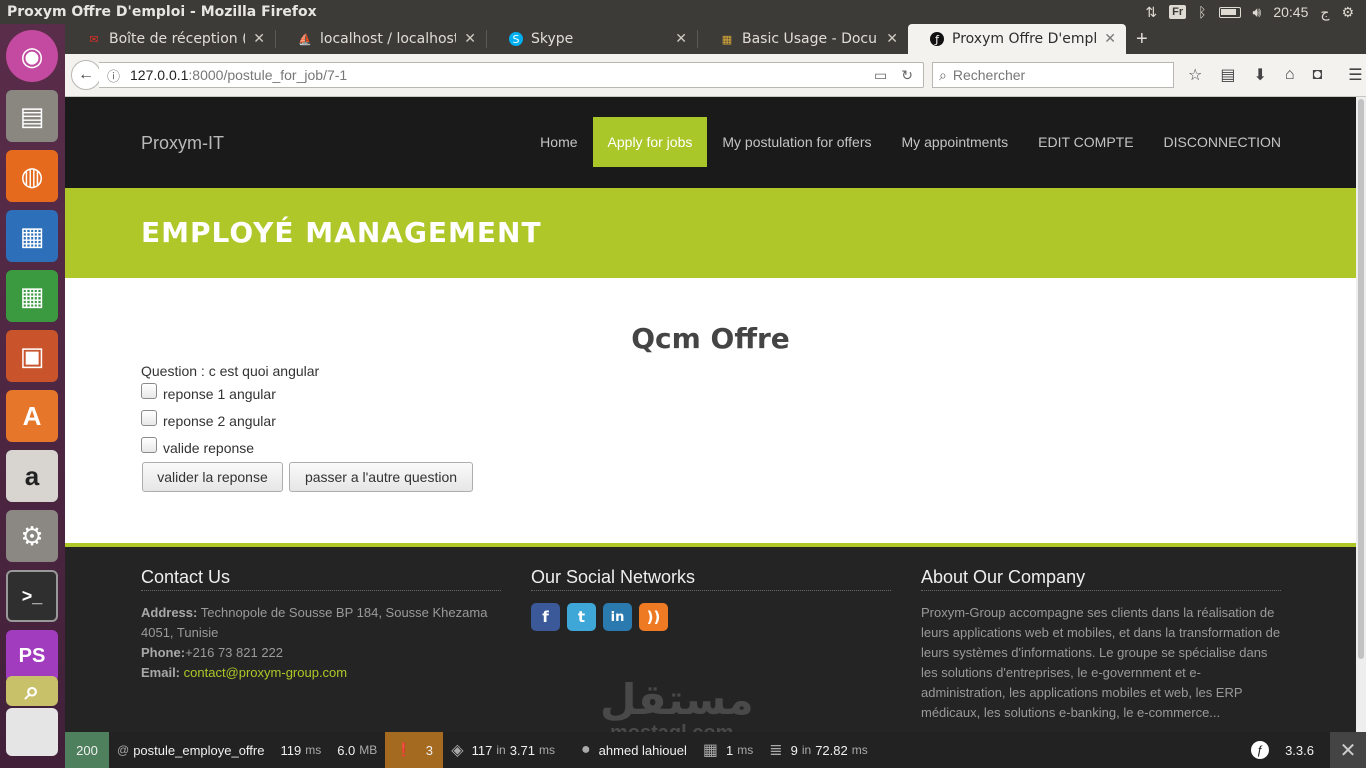 Image resolution: width=1366 pixels, height=768 pixels. I want to click on pocket-icon: ◘, so click(1318, 75).